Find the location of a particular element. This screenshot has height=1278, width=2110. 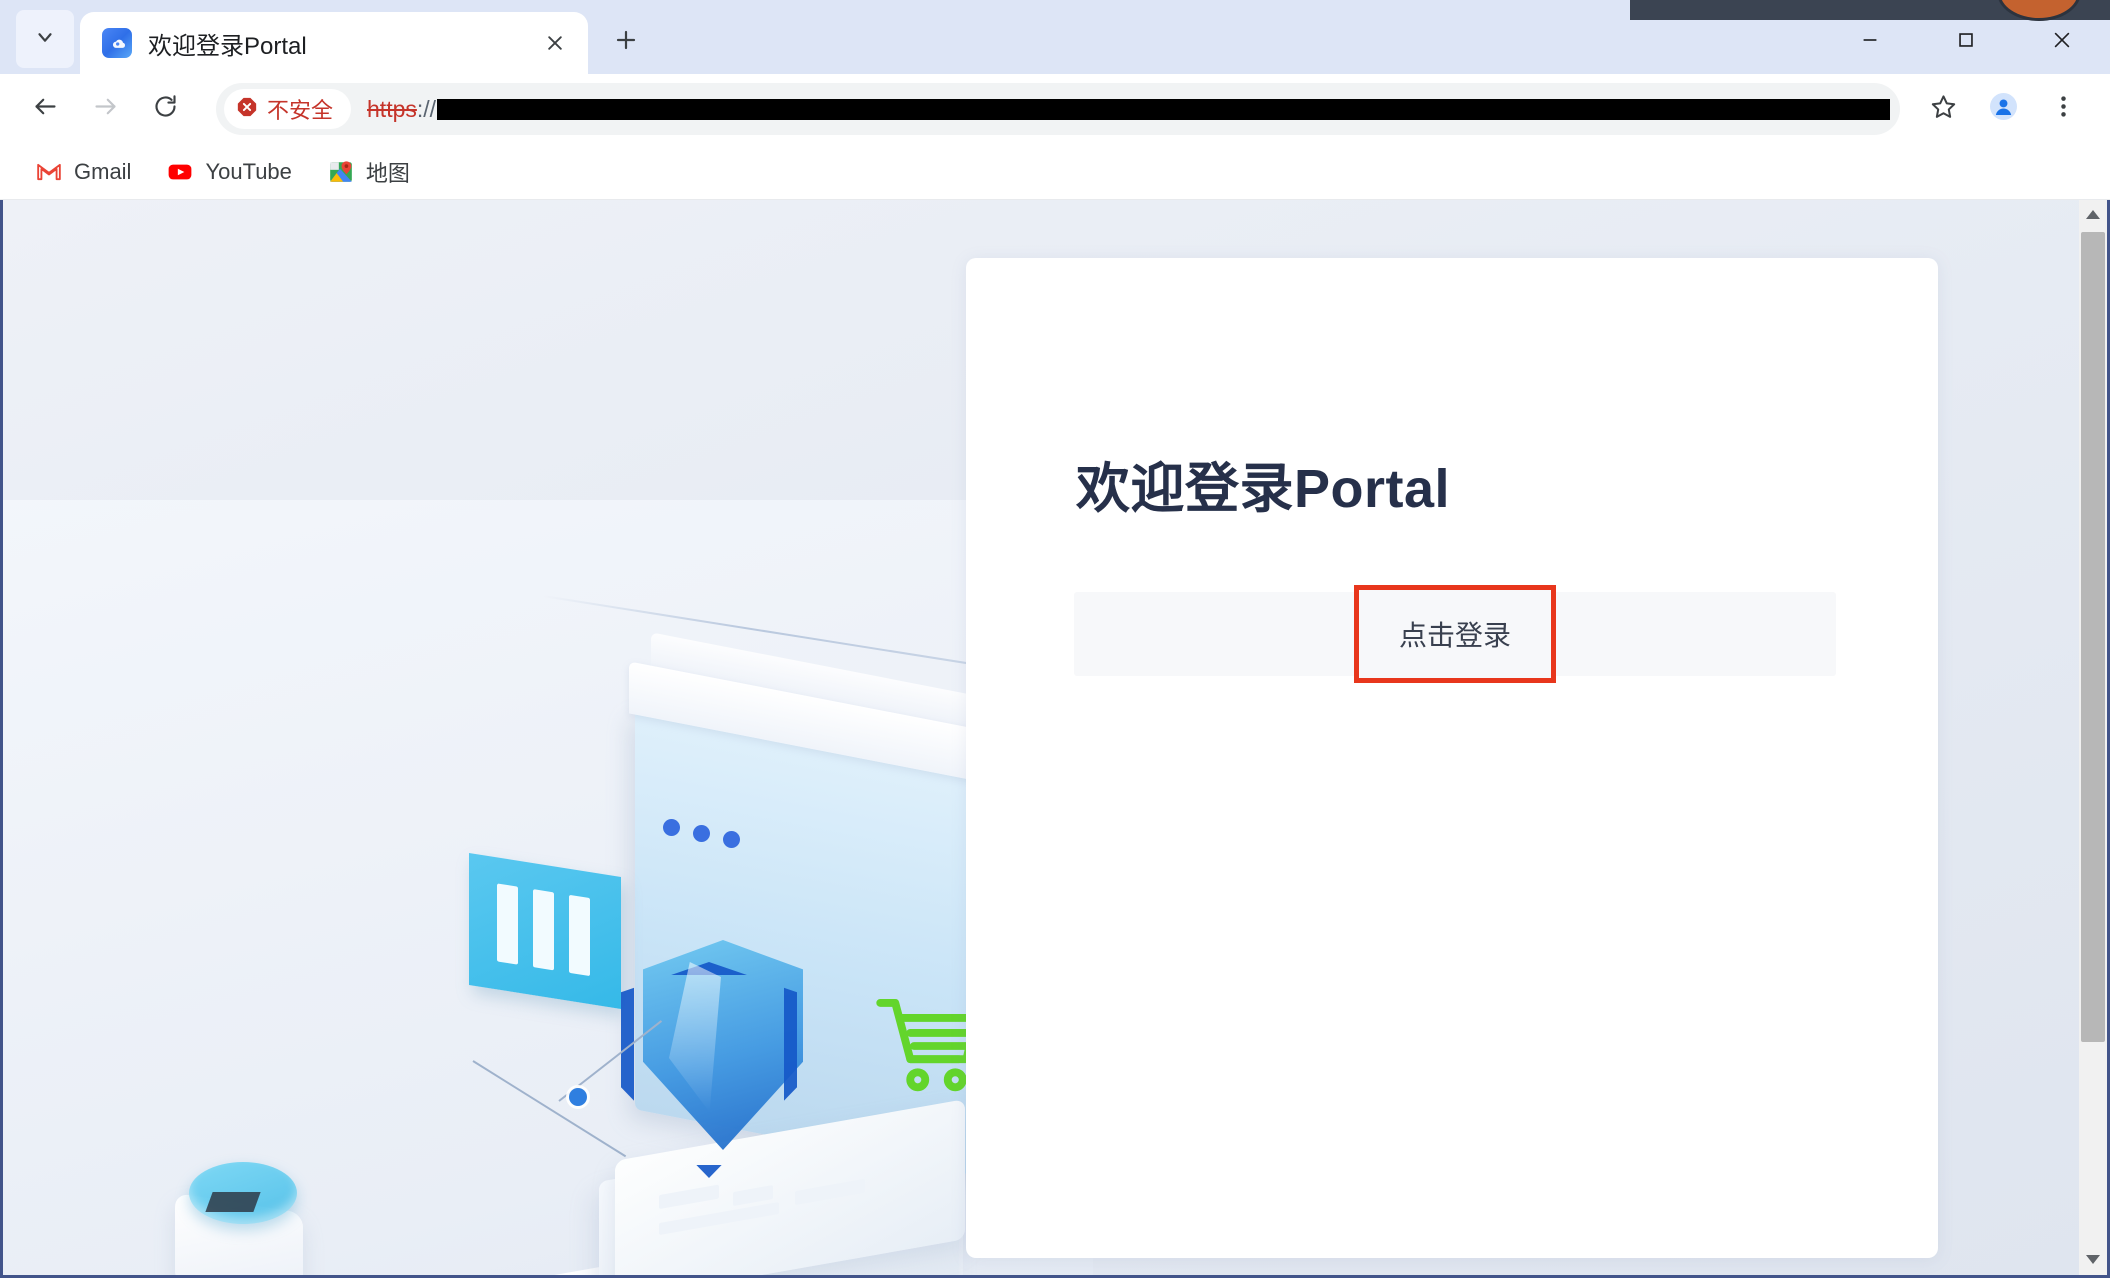

scroll-up-button is located at coordinates (2093, 215).